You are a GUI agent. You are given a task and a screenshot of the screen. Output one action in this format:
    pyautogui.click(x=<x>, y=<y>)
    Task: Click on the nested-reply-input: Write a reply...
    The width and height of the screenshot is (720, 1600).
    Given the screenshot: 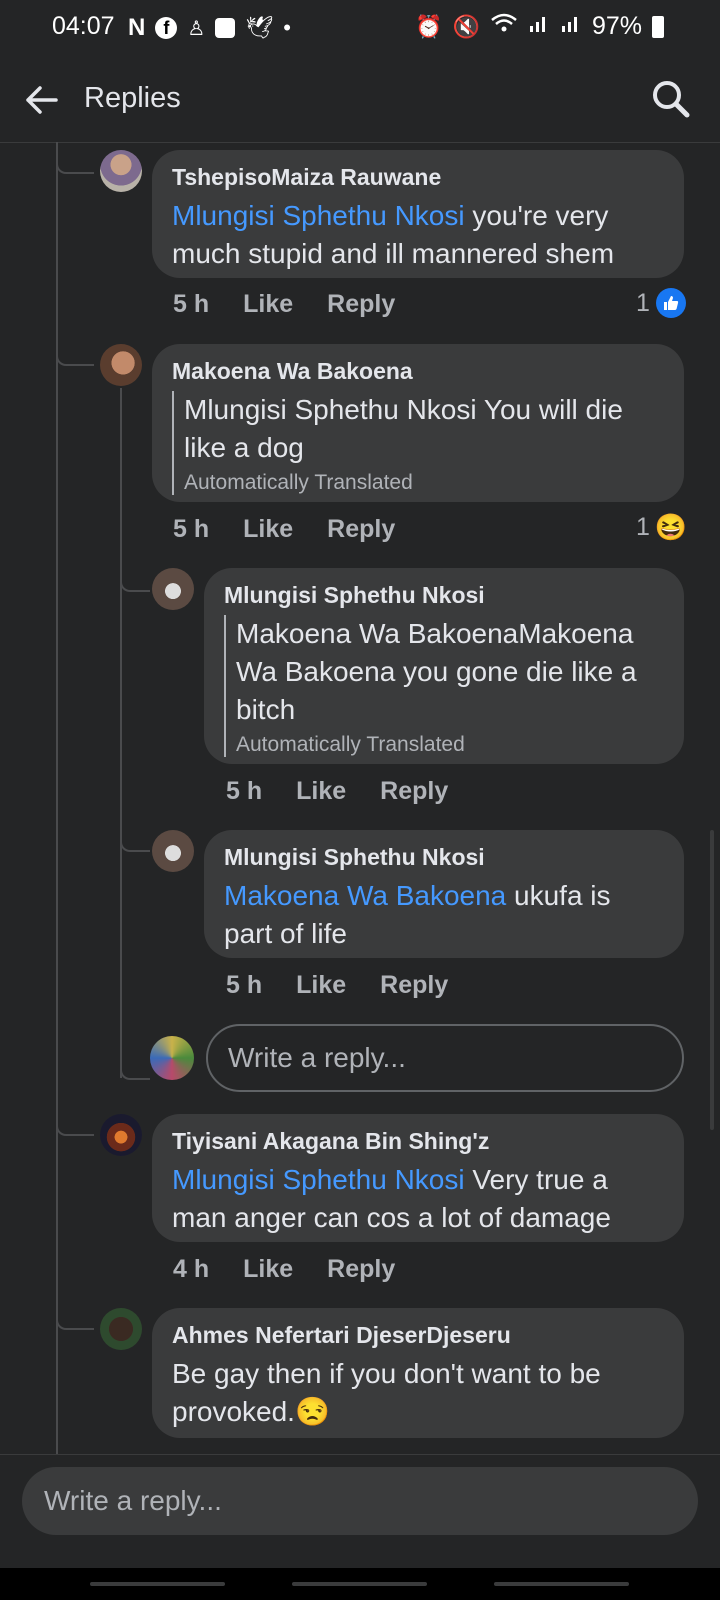 What is the action you would take?
    pyautogui.click(x=445, y=1058)
    